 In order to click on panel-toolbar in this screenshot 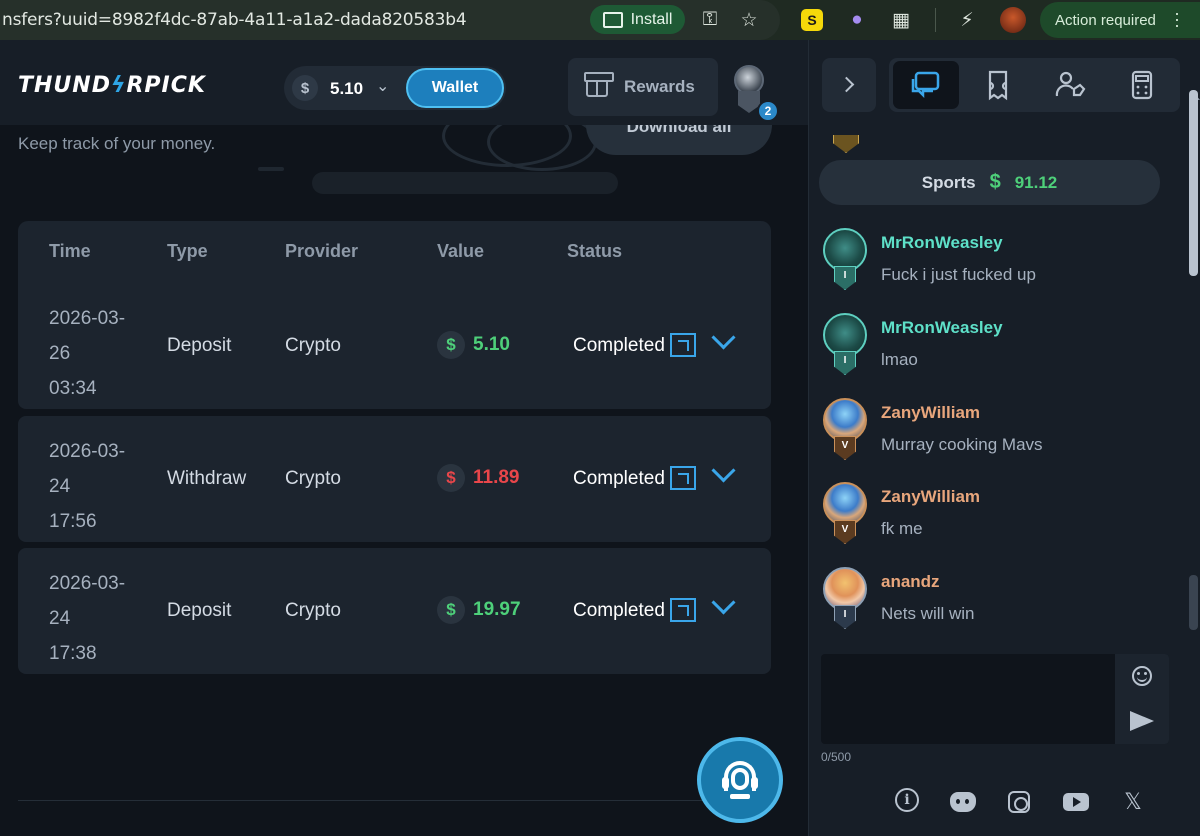, I will do `click(1004, 87)`.